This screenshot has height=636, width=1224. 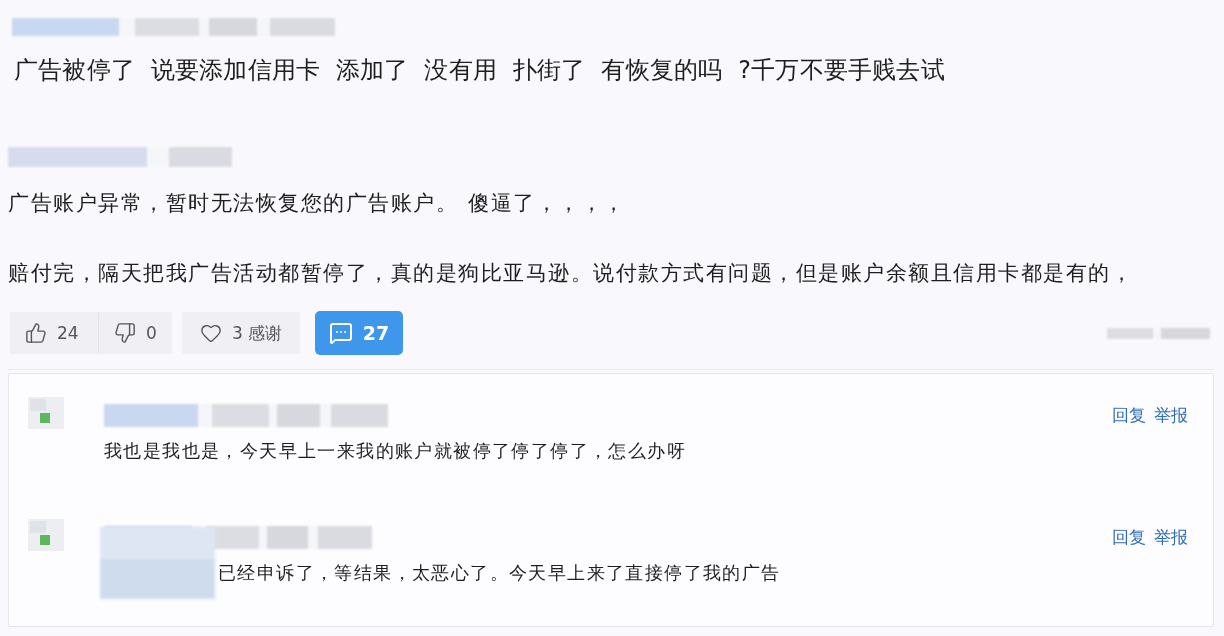 What do you see at coordinates (36, 333) in the screenshot?
I see `thumbs-up-icon` at bounding box center [36, 333].